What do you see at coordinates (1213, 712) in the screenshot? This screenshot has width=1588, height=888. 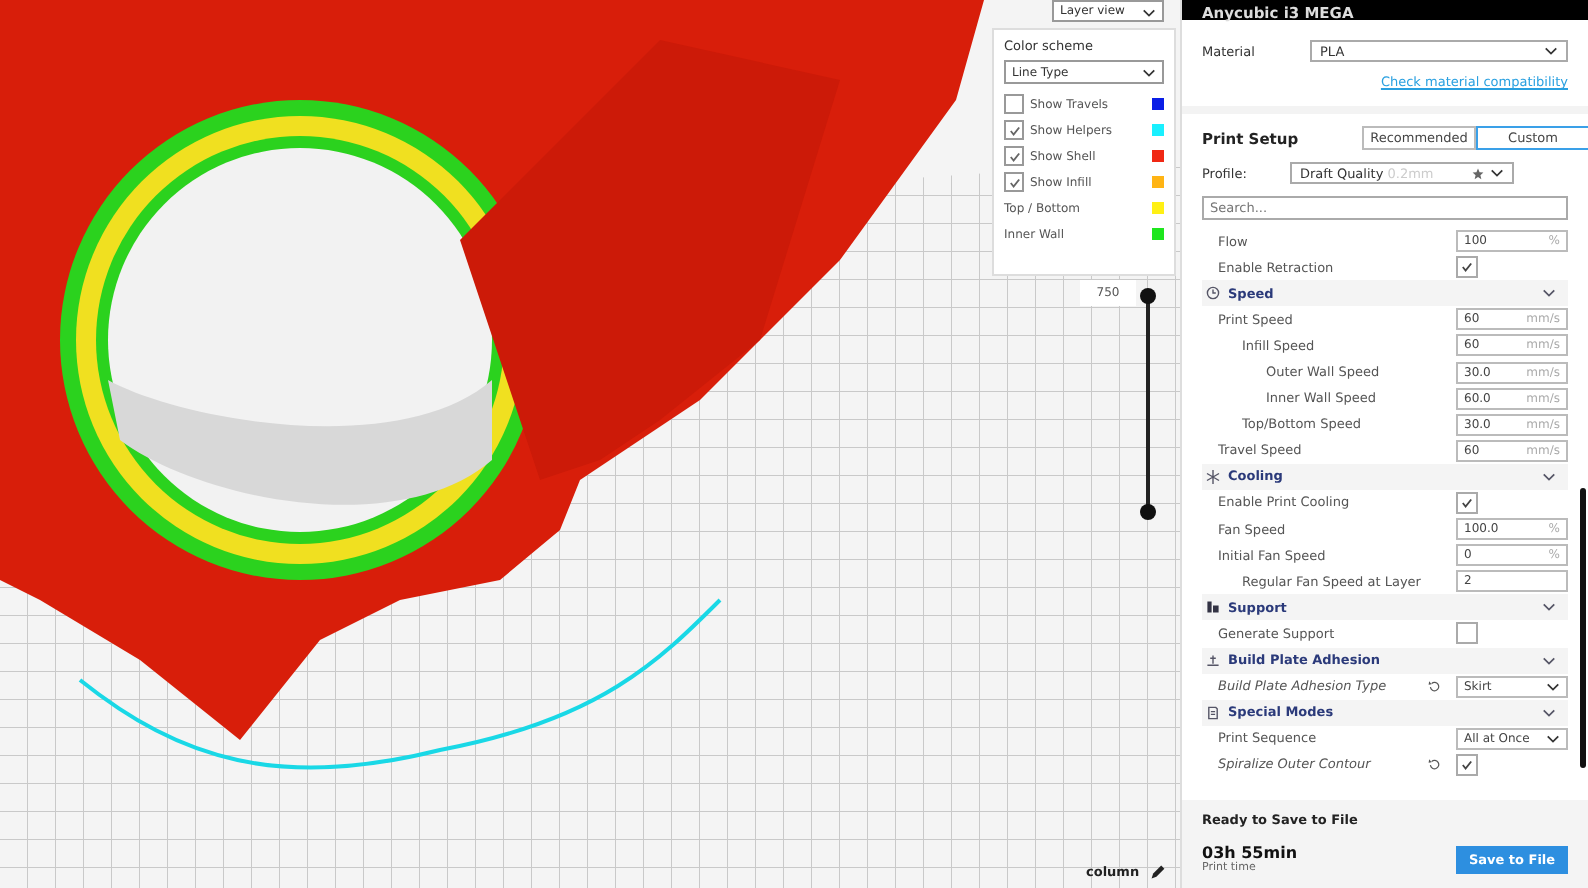 I see `document-icon` at bounding box center [1213, 712].